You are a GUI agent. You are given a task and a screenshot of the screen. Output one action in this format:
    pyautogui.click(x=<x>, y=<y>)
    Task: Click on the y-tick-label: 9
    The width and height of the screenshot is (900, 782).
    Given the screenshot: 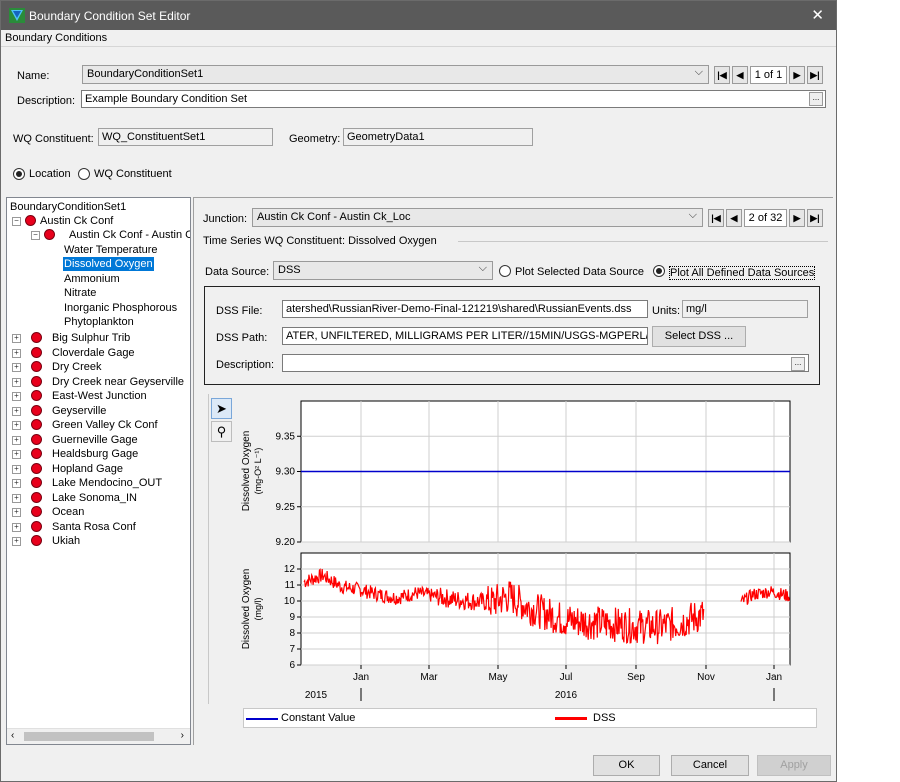 What is the action you would take?
    pyautogui.click(x=292, y=617)
    